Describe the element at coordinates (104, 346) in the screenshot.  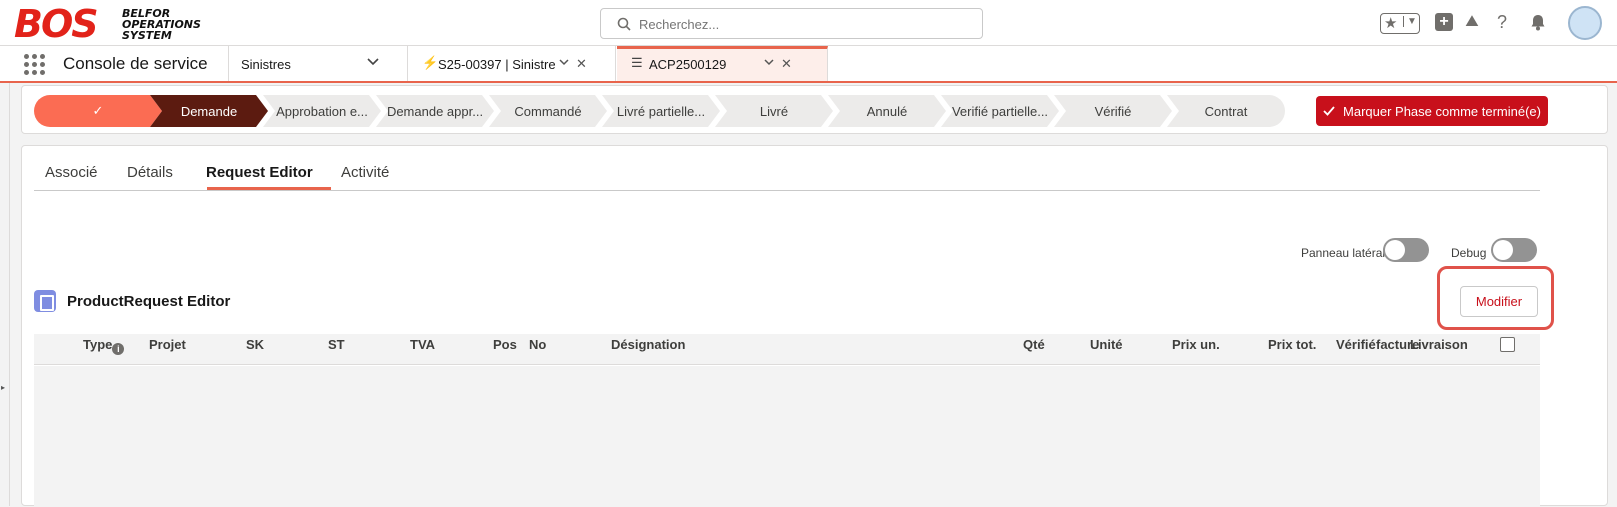
I see `column-header-type: Type i` at that location.